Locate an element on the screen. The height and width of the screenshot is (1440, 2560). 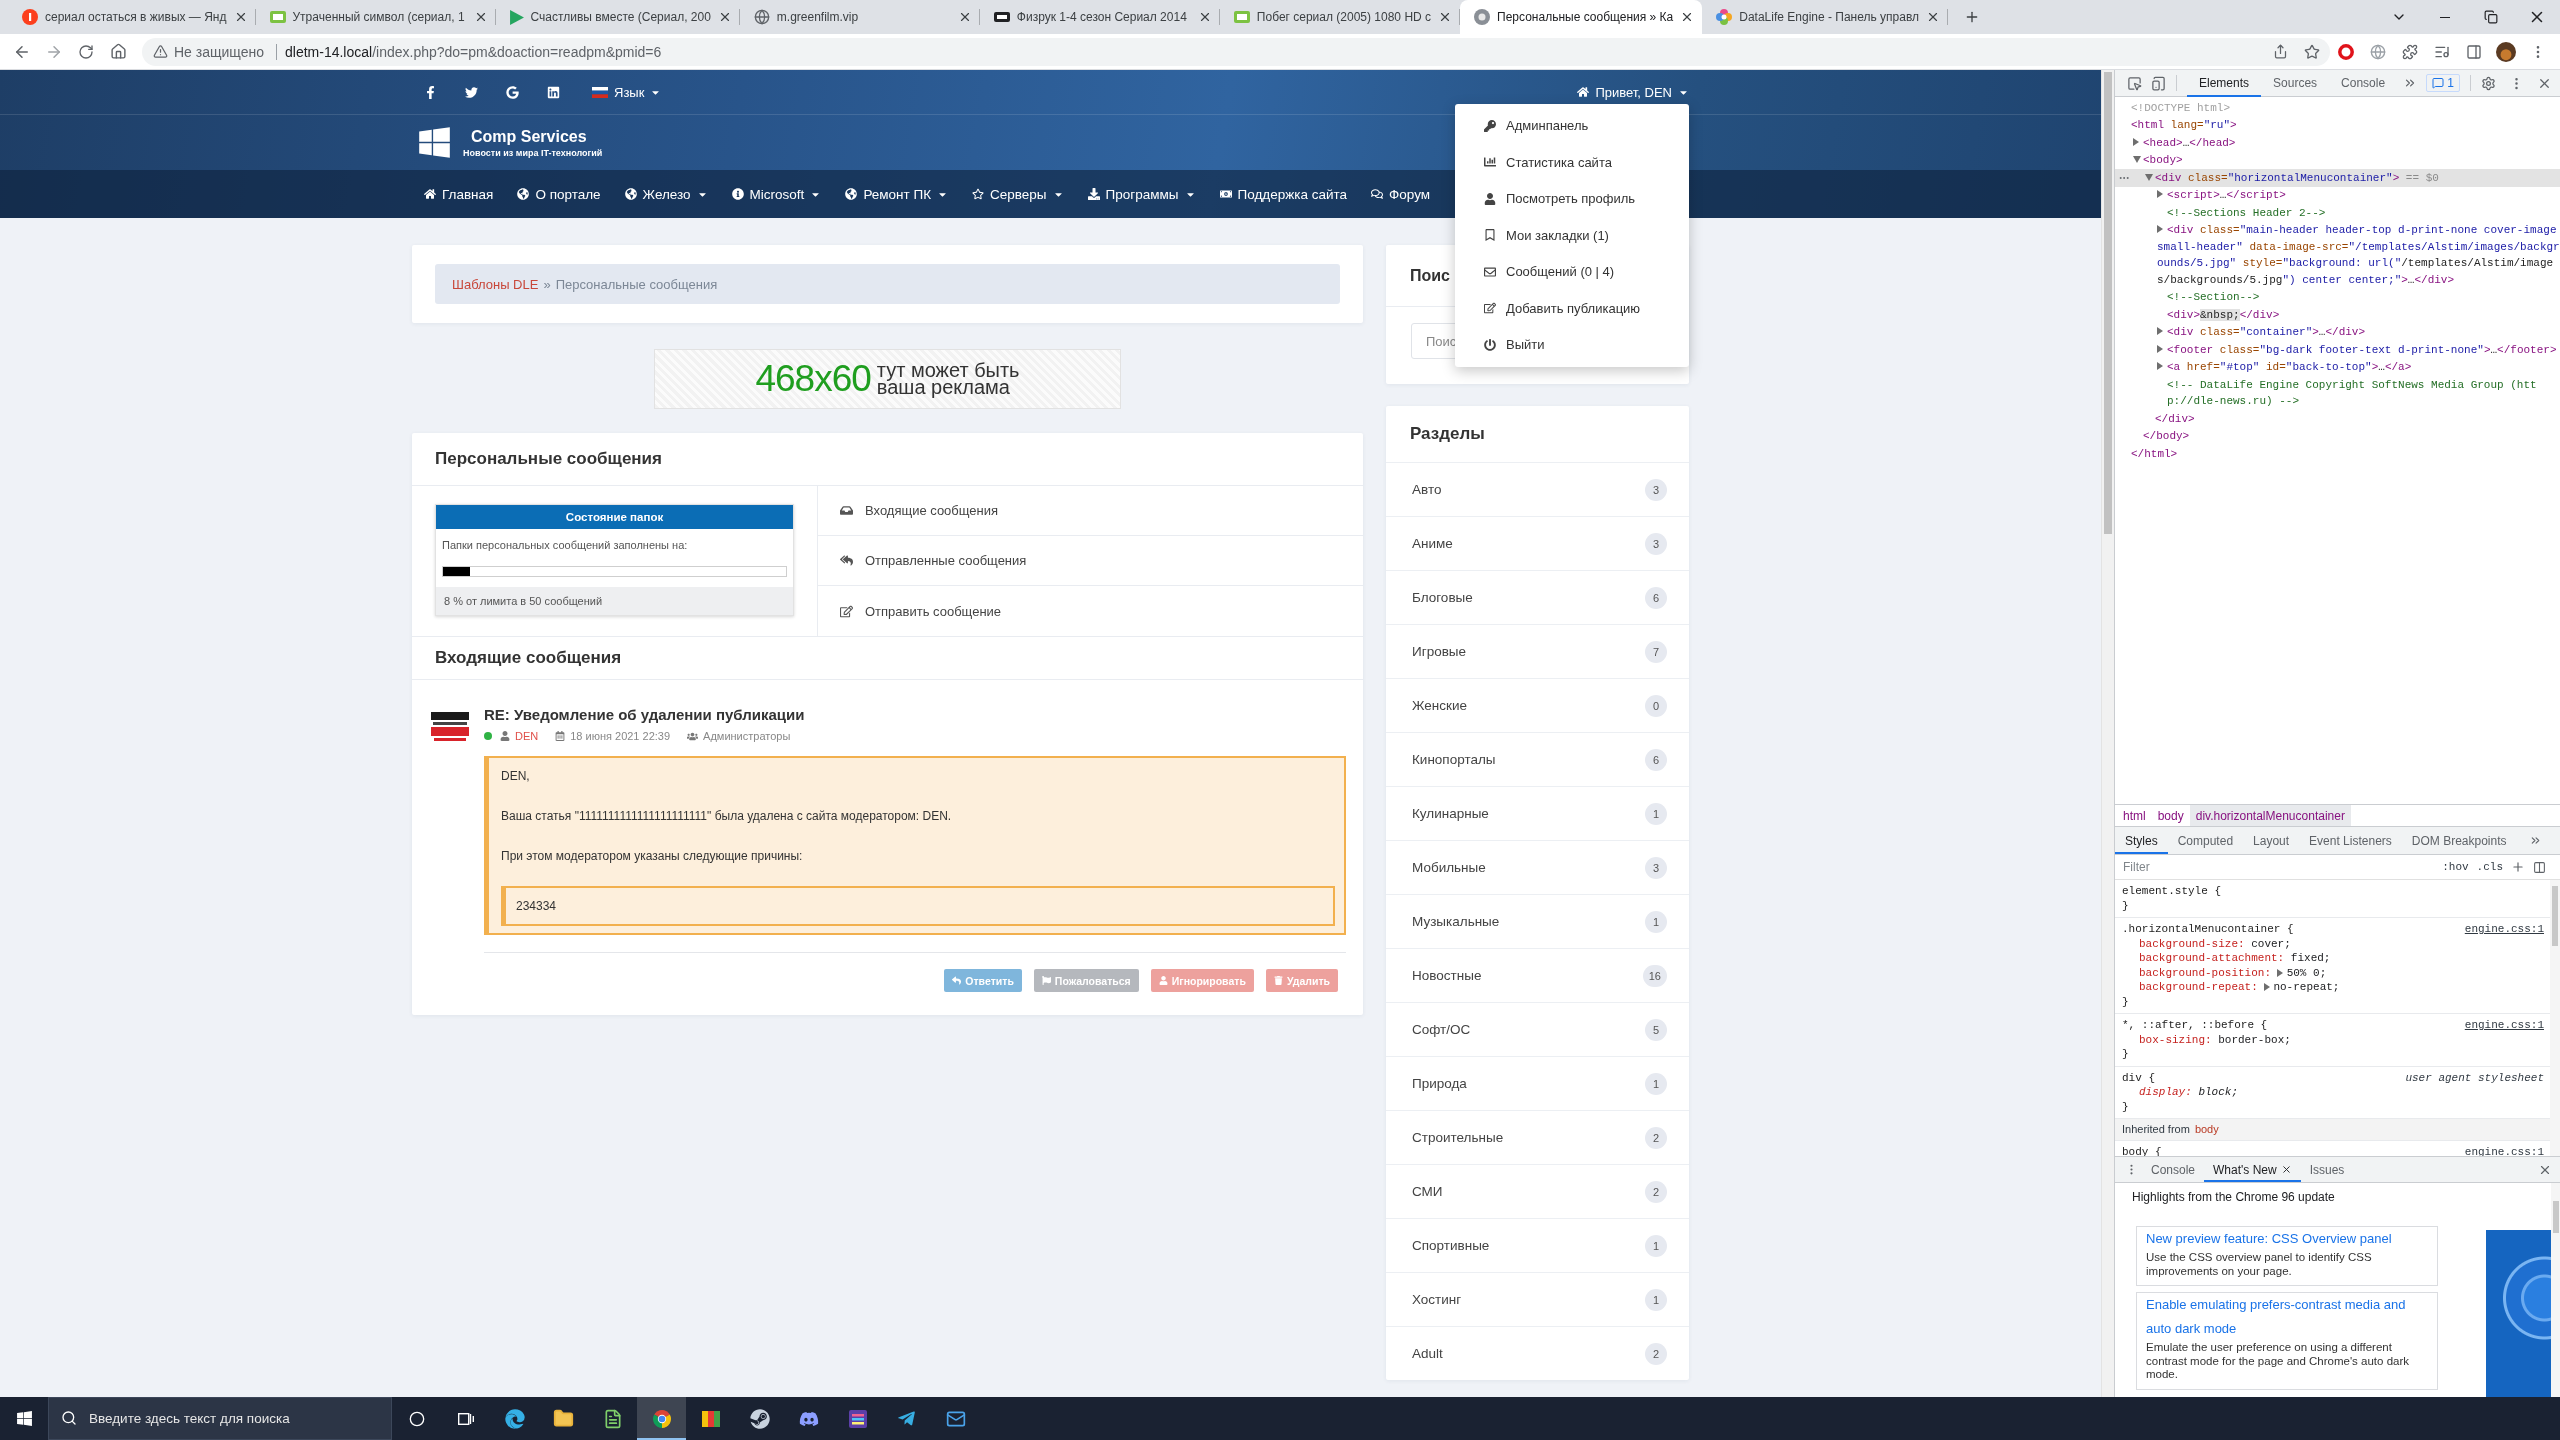
share-icon is located at coordinates (2280, 51).